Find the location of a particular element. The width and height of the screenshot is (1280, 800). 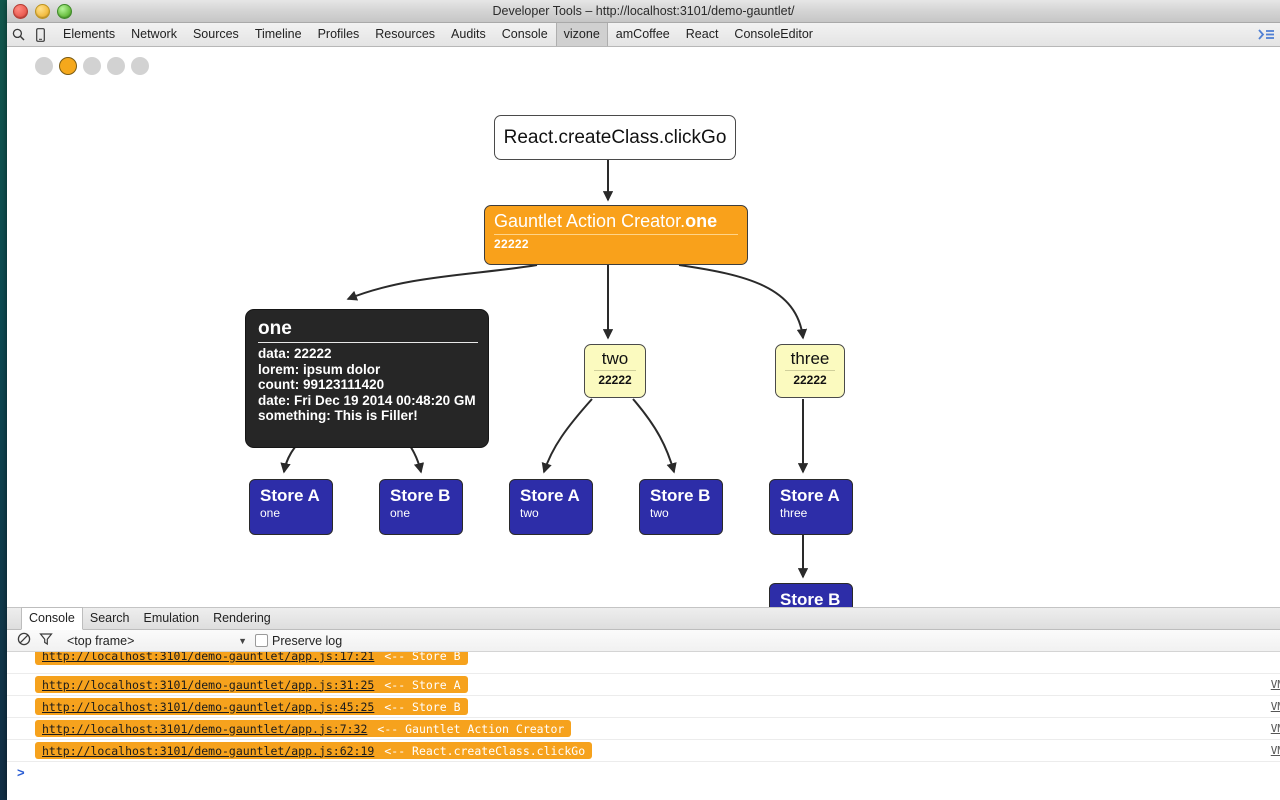

drawer-tab-console: Console is located at coordinates (52, 618).